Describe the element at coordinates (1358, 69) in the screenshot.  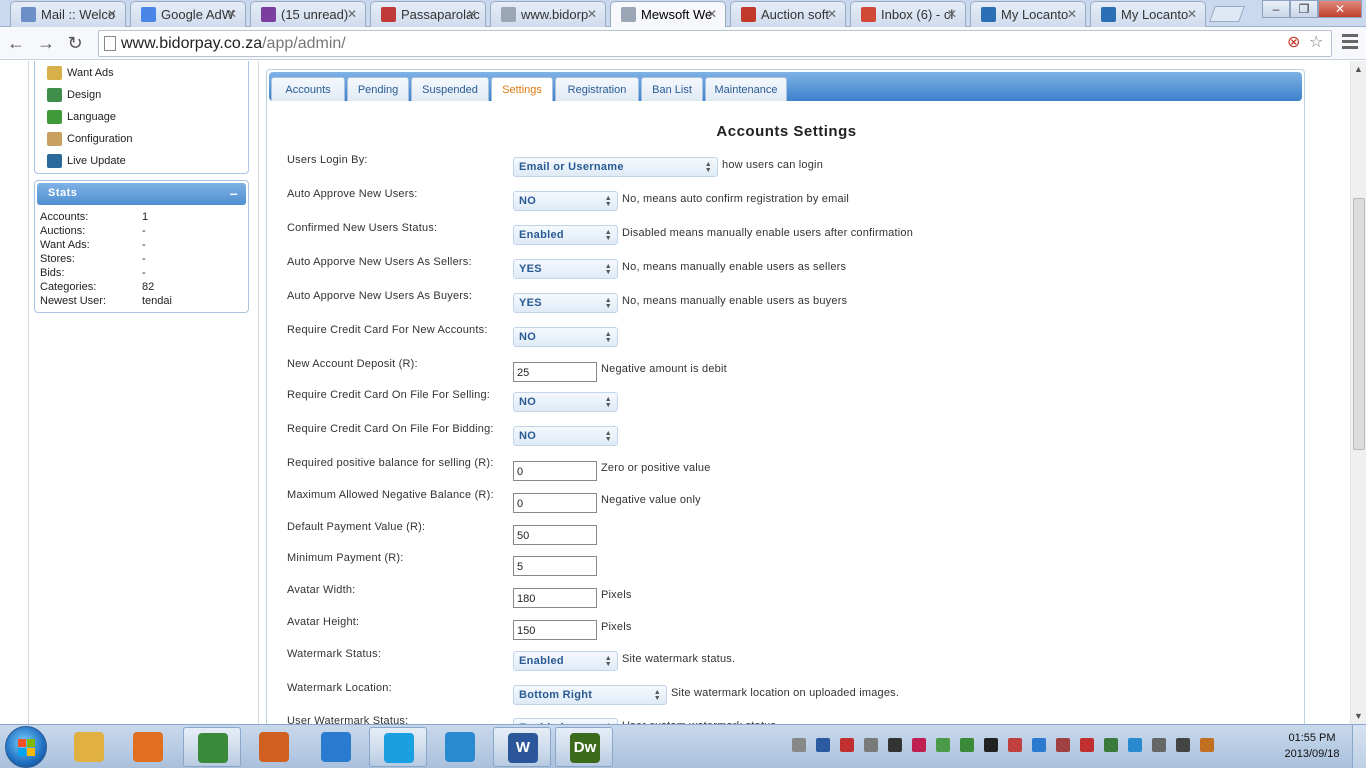
I see `scroll-up-icon: ▲` at that location.